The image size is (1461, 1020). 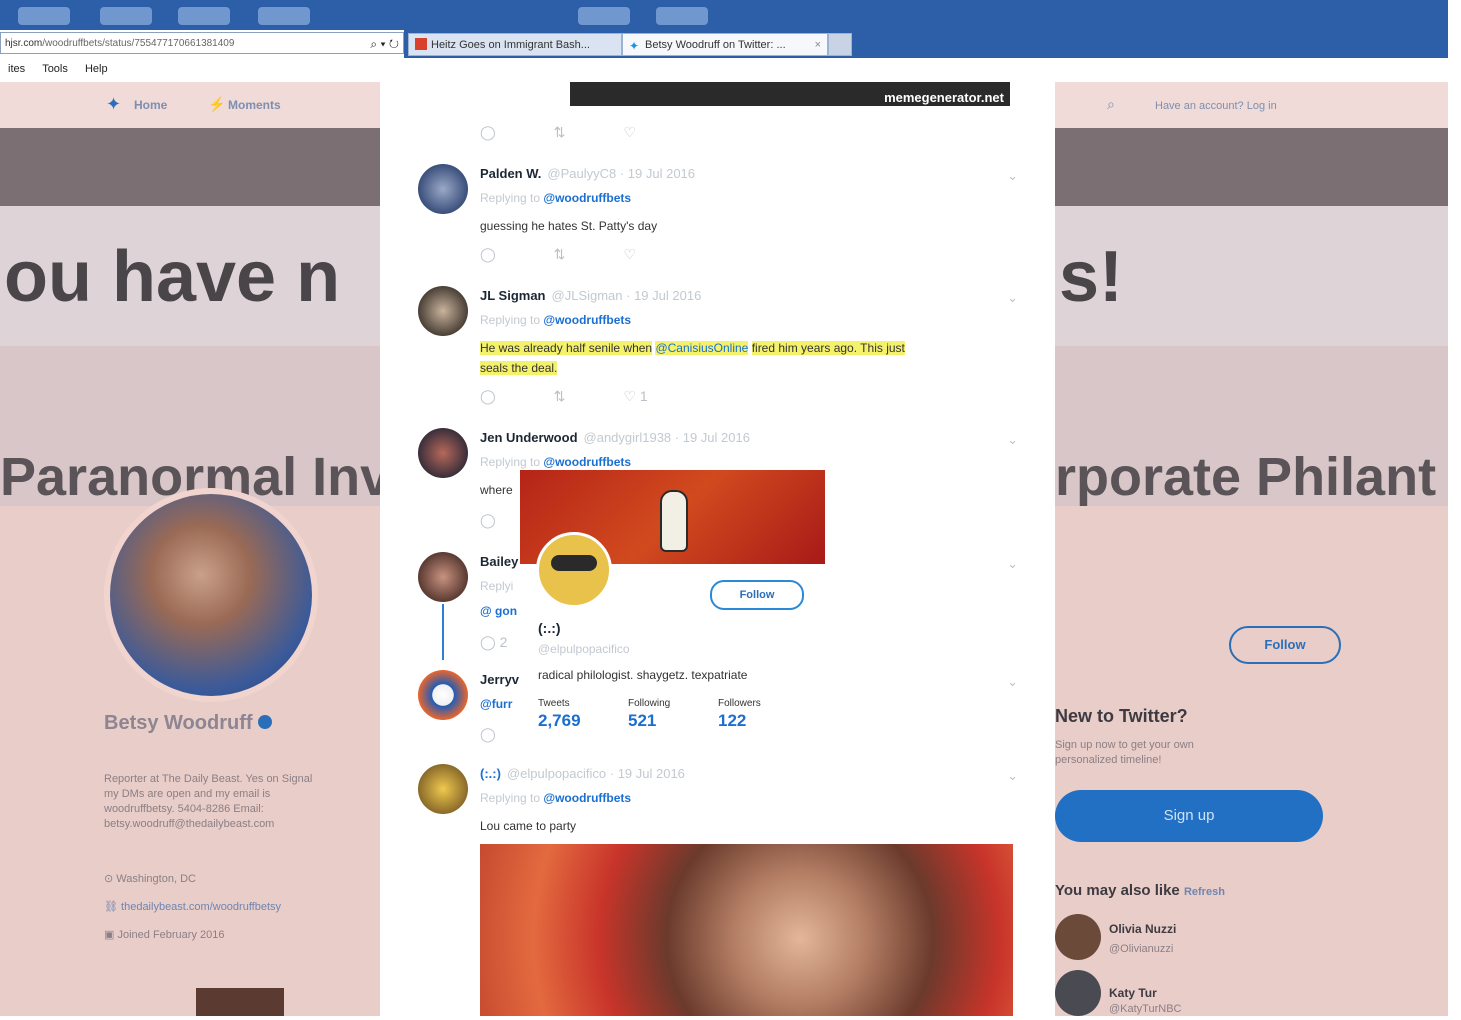 What do you see at coordinates (1285, 645) in the screenshot?
I see `follow-button: Follow` at bounding box center [1285, 645].